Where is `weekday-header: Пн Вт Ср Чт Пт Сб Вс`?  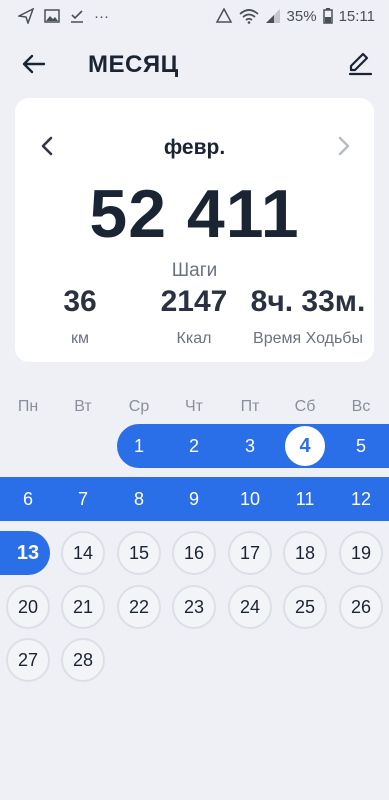 weekday-header: Пн Вт Ср Чт Пт Сб Вс is located at coordinates (194, 408).